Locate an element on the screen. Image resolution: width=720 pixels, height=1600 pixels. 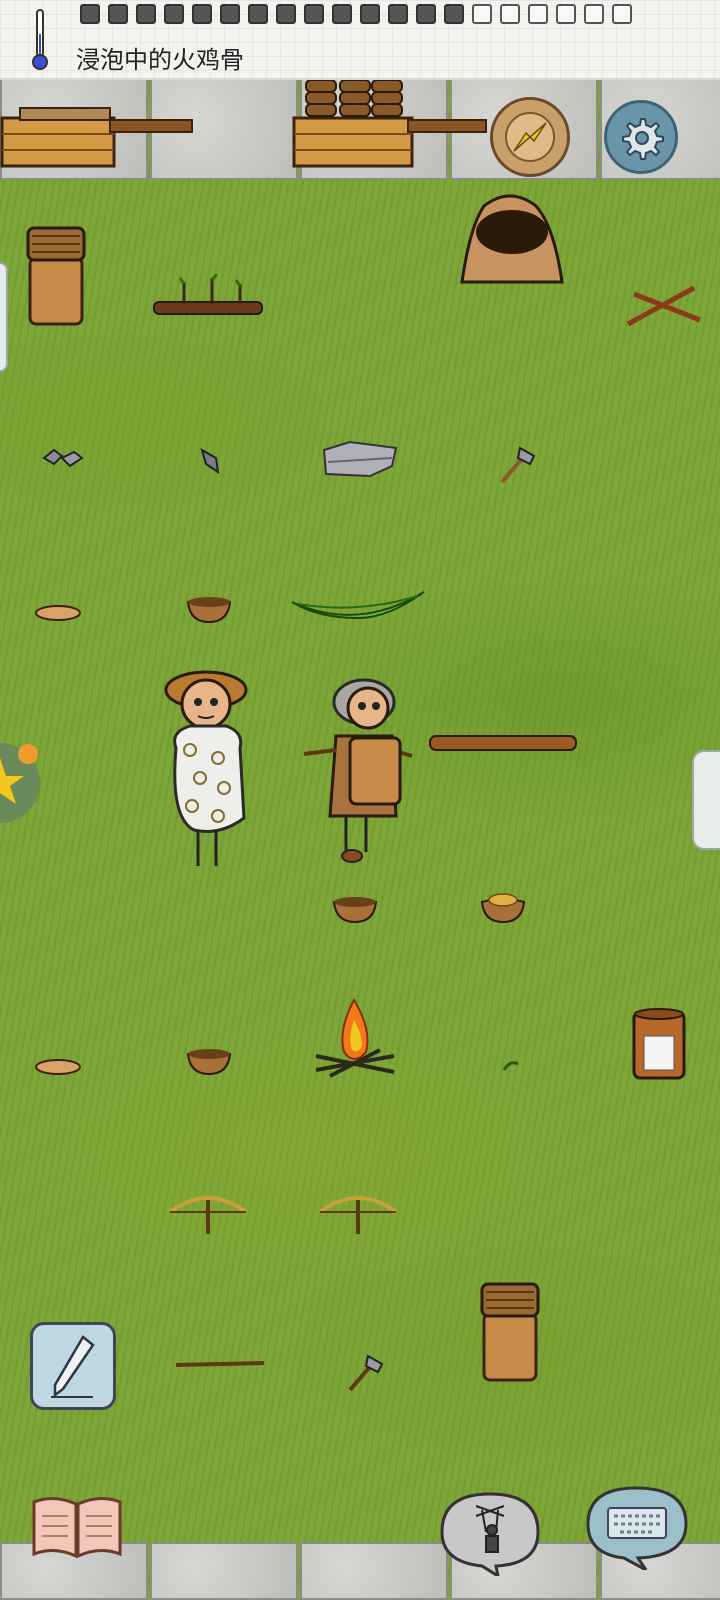
left-edge-tab is located at coordinates (4, 317).